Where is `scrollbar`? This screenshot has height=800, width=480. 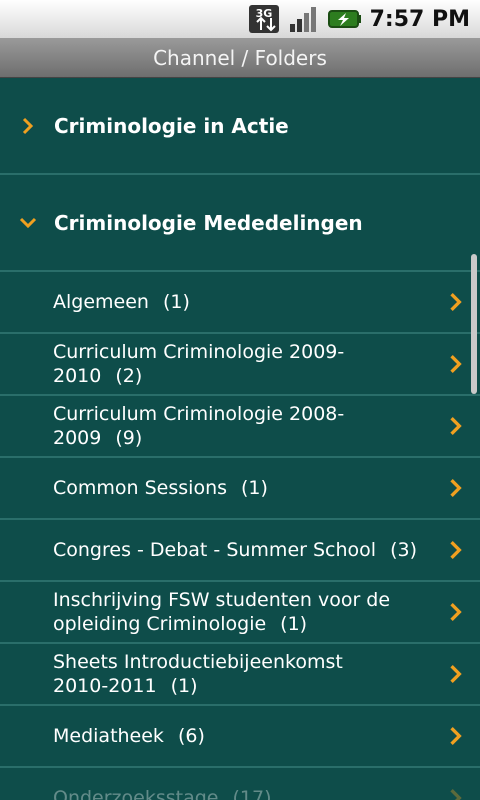
scrollbar is located at coordinates (474, 324).